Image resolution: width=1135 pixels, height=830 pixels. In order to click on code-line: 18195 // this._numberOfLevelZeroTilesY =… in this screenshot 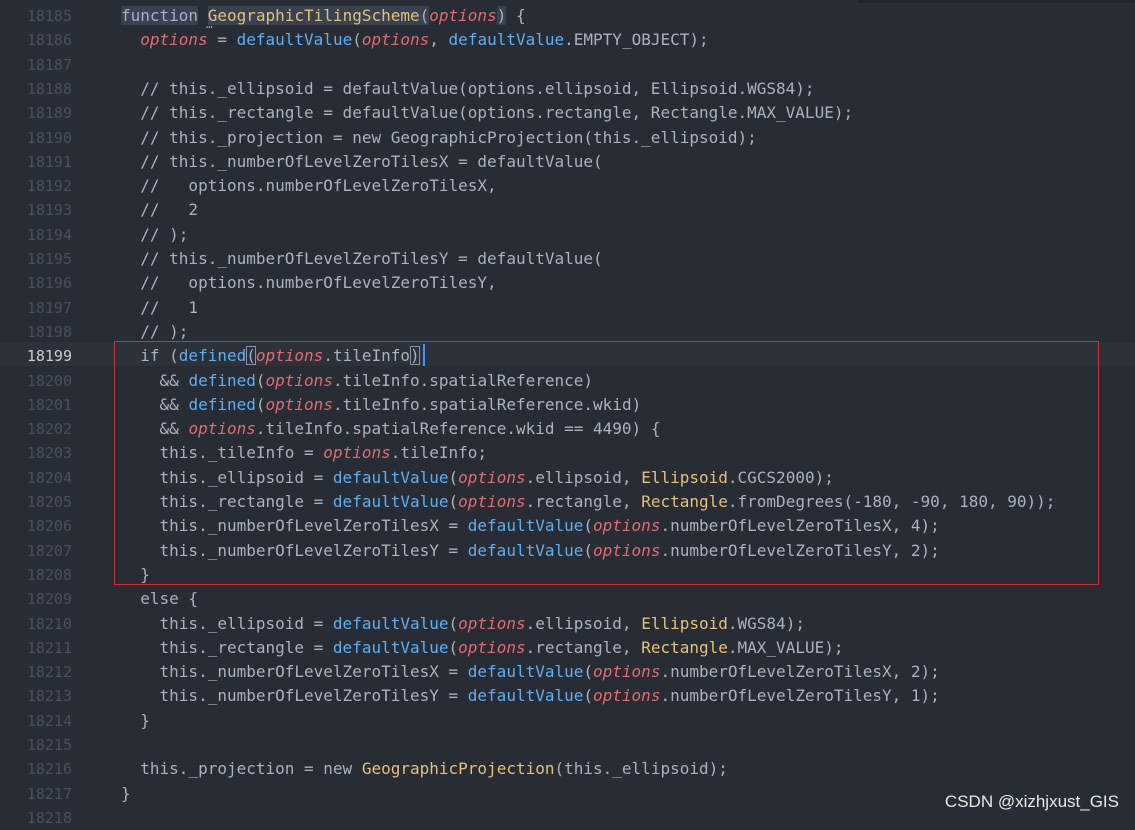, I will do `click(567, 257)`.